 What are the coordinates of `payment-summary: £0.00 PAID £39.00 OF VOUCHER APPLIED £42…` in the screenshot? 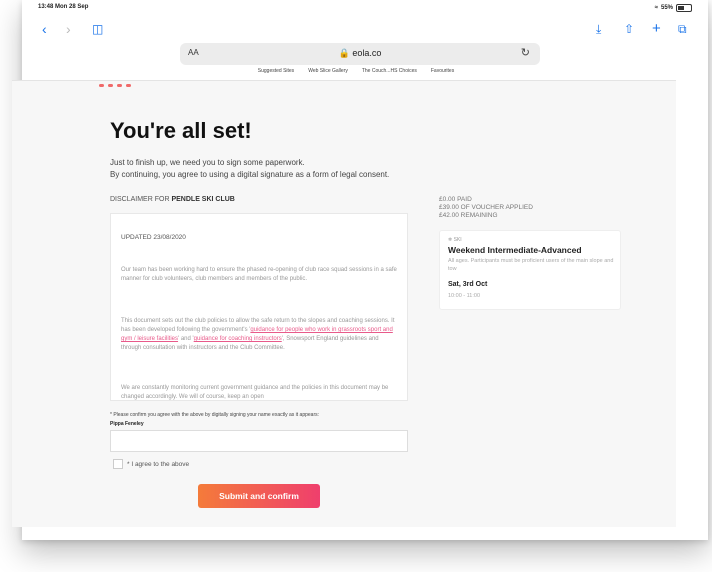 It's located at (486, 208).